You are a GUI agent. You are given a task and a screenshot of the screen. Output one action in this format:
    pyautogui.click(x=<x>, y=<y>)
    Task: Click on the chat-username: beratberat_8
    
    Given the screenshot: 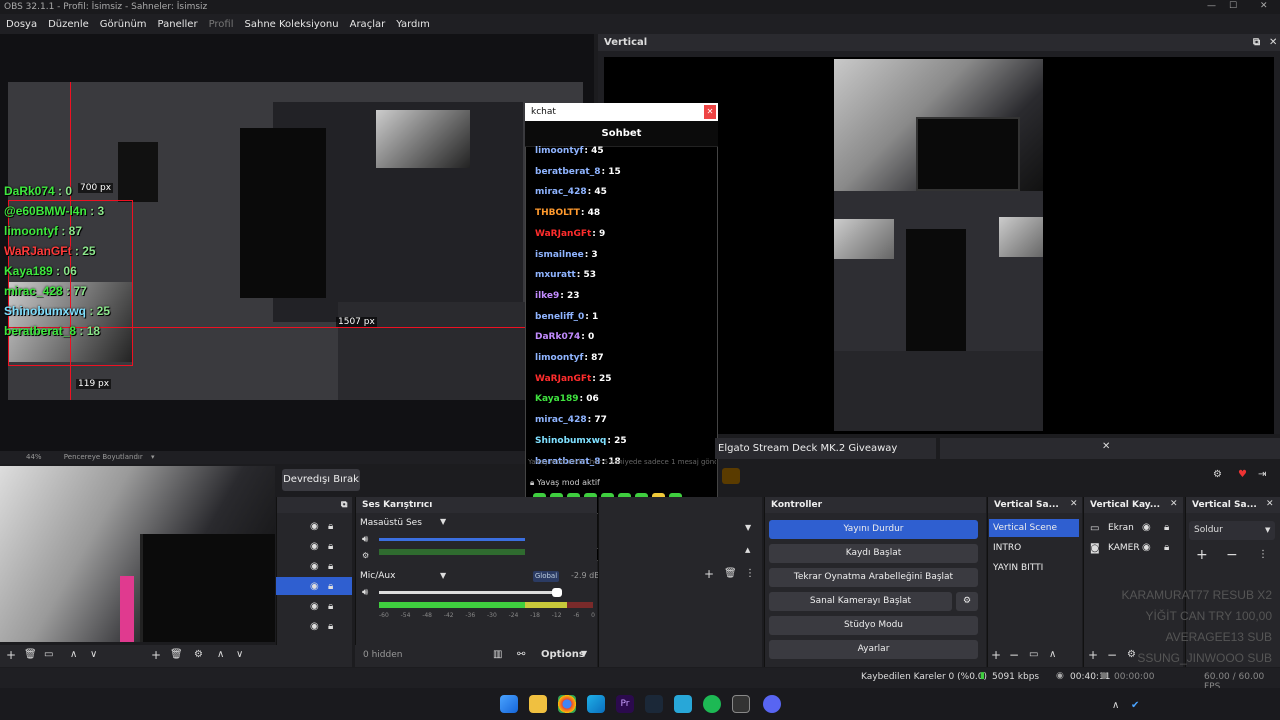 What is the action you would take?
    pyautogui.click(x=567, y=172)
    